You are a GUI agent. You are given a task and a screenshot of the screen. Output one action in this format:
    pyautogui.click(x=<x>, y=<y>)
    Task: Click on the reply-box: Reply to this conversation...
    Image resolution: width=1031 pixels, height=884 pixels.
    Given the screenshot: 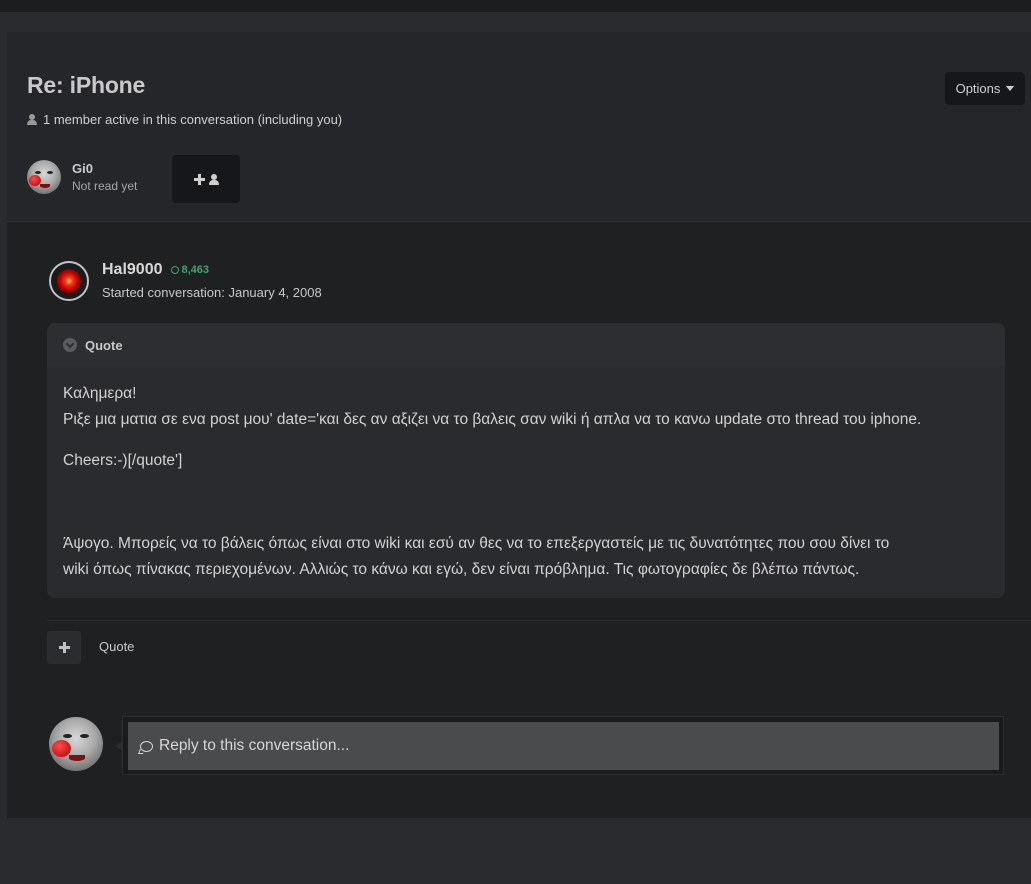 What is the action you would take?
    pyautogui.click(x=563, y=745)
    